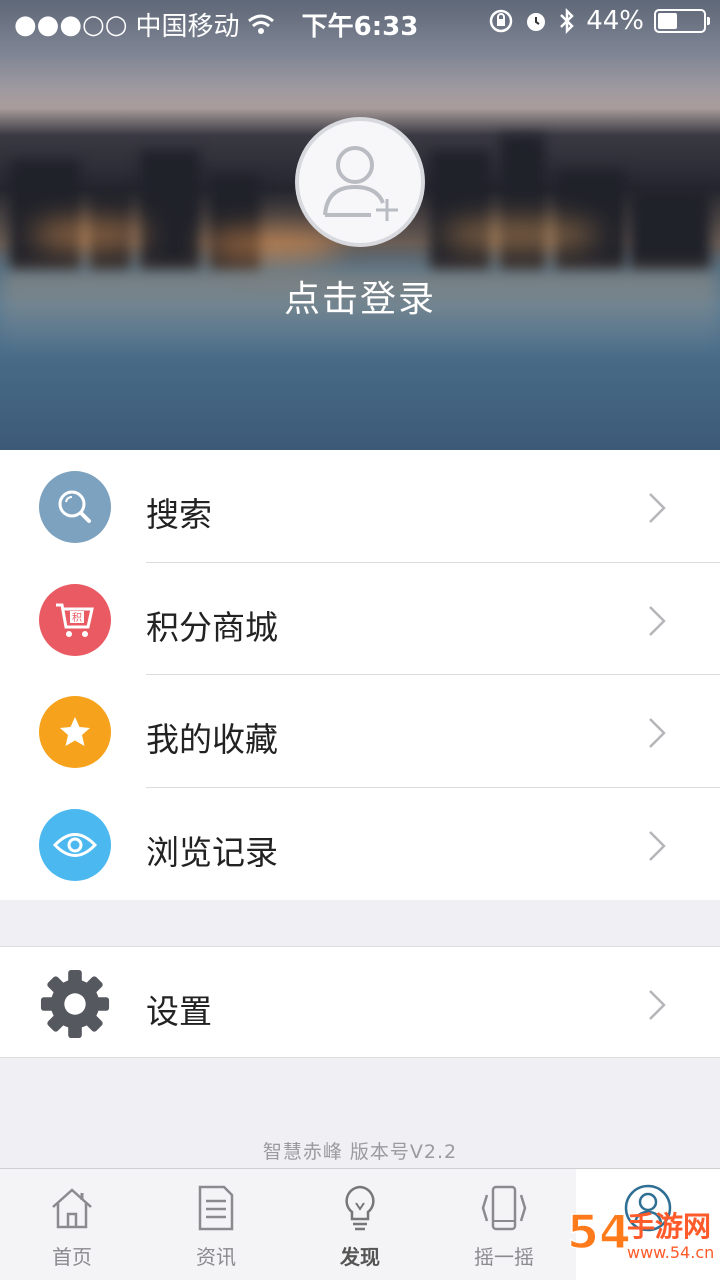  I want to click on add-user-icon, so click(360, 183).